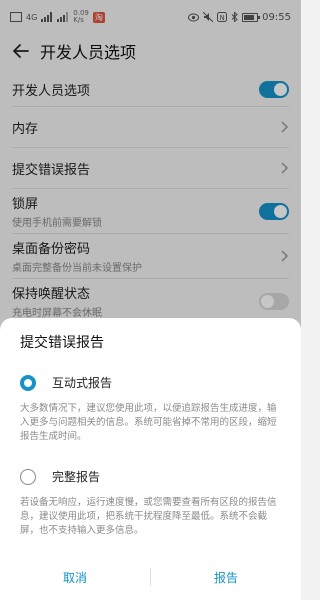 This screenshot has height=600, width=320. I want to click on dialog-actions: 取消 报告, so click(150, 577).